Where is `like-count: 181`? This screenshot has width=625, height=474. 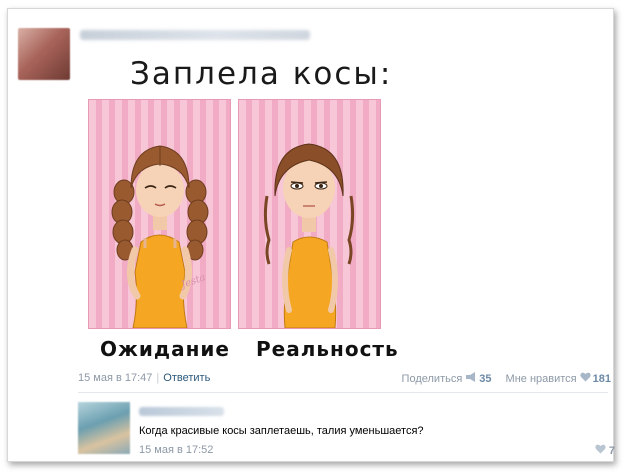 like-count: 181 is located at coordinates (601, 378).